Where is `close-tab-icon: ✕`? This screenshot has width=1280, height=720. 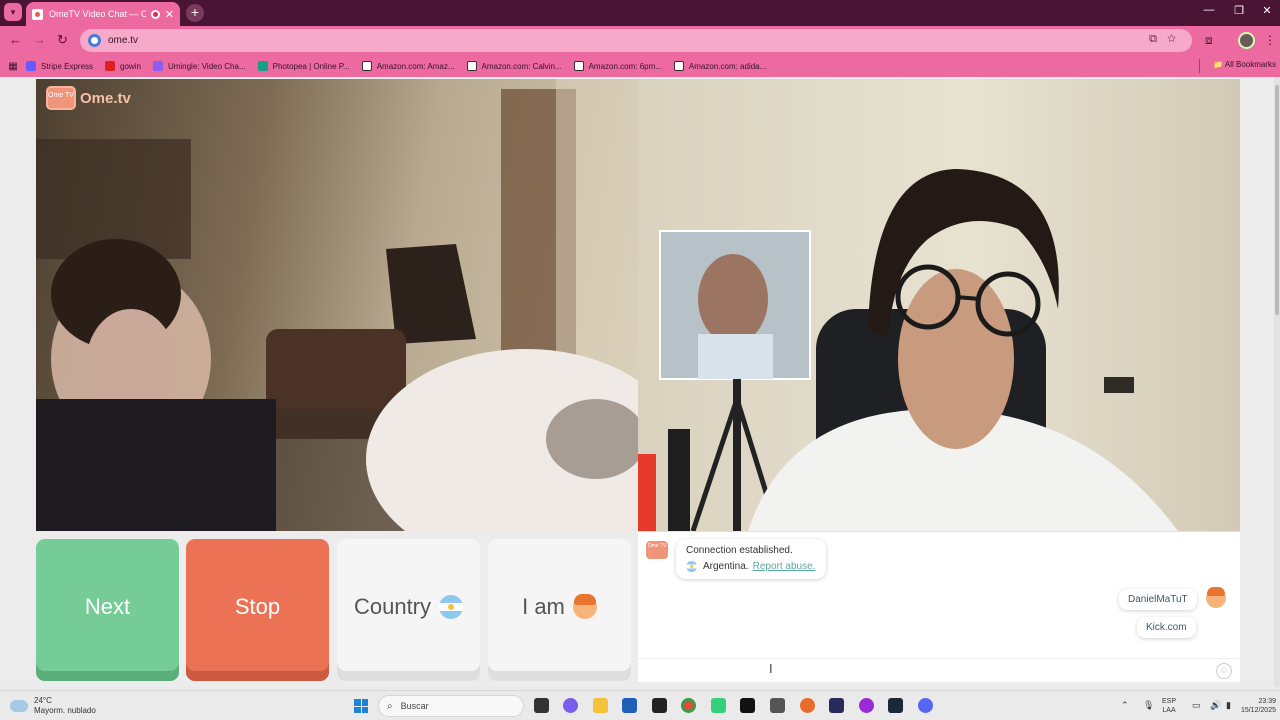 close-tab-icon: ✕ is located at coordinates (169, 14).